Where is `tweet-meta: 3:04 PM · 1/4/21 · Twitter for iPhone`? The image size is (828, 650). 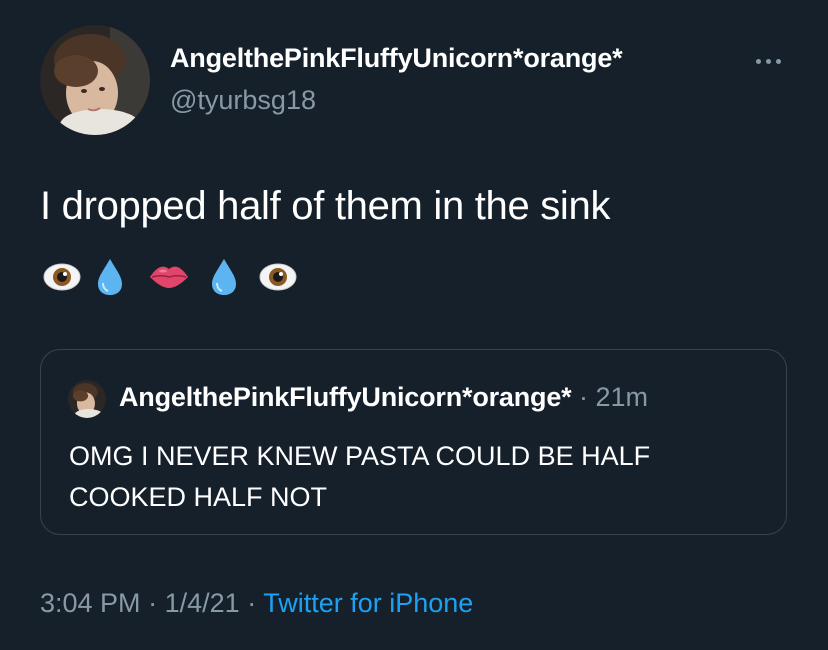 tweet-meta: 3:04 PM · 1/4/21 · Twitter for iPhone is located at coordinates (256, 603).